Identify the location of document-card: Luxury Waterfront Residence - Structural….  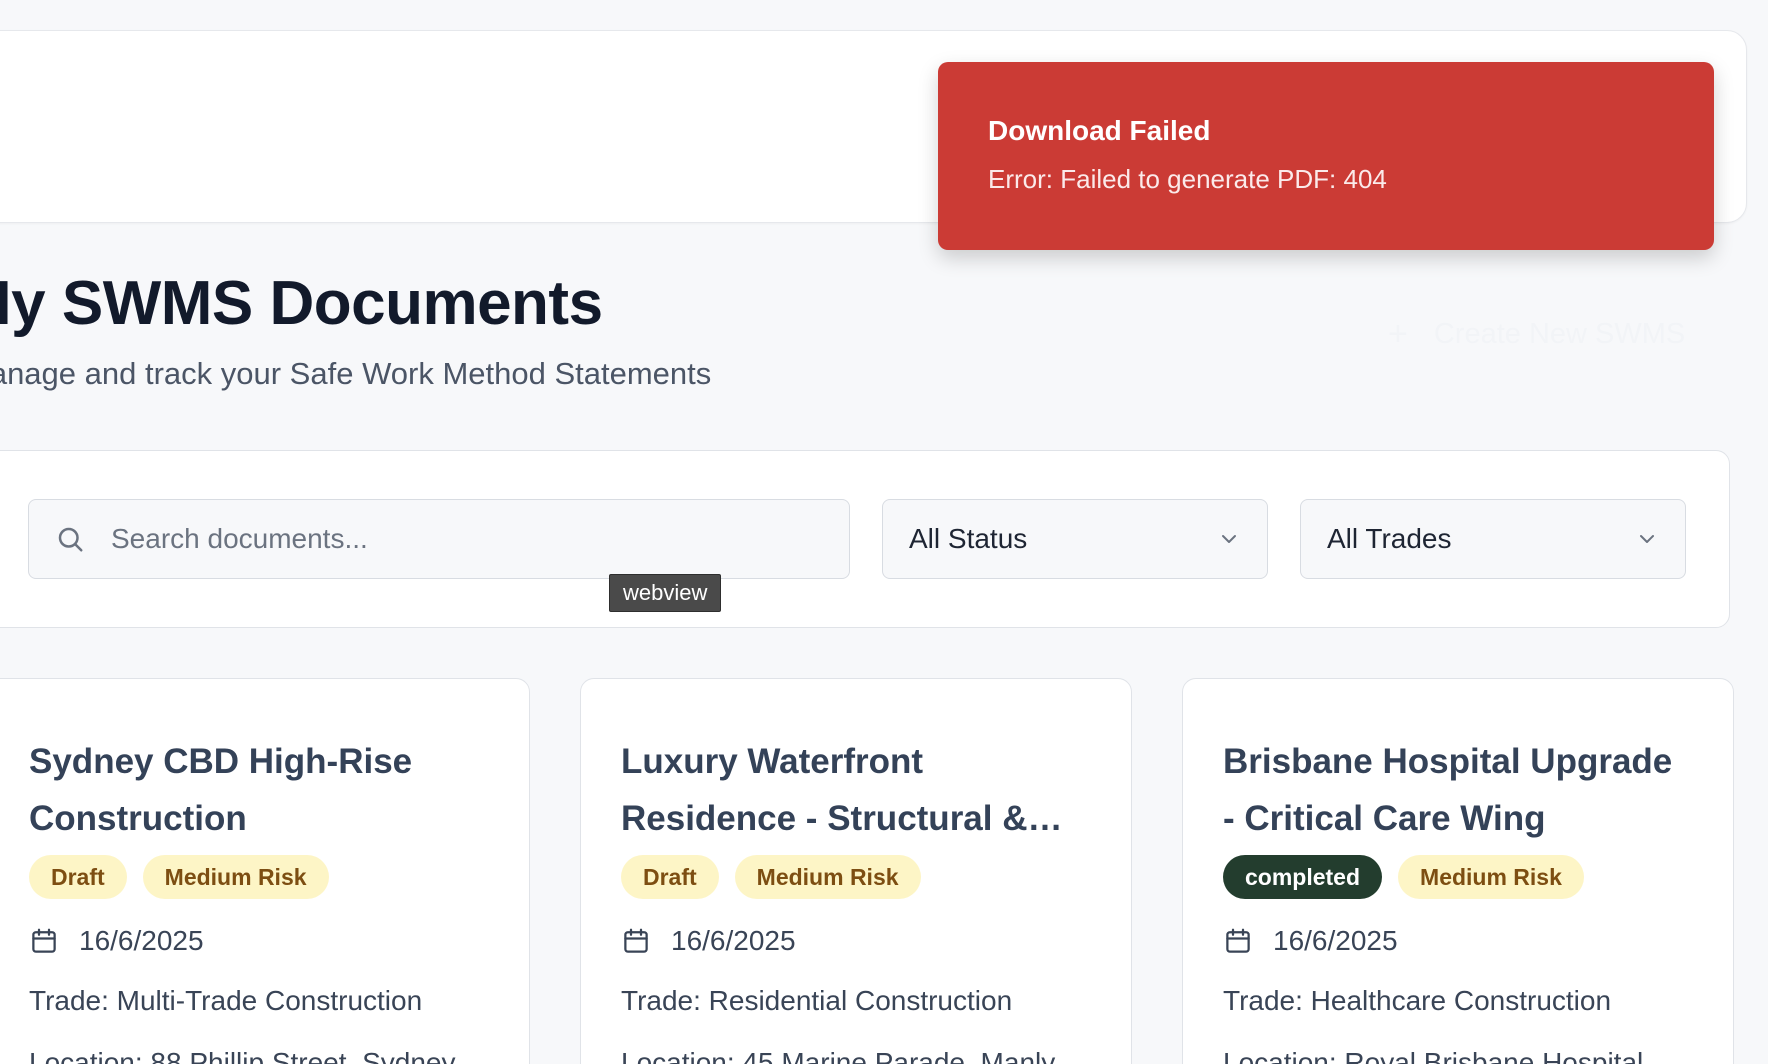
(856, 871).